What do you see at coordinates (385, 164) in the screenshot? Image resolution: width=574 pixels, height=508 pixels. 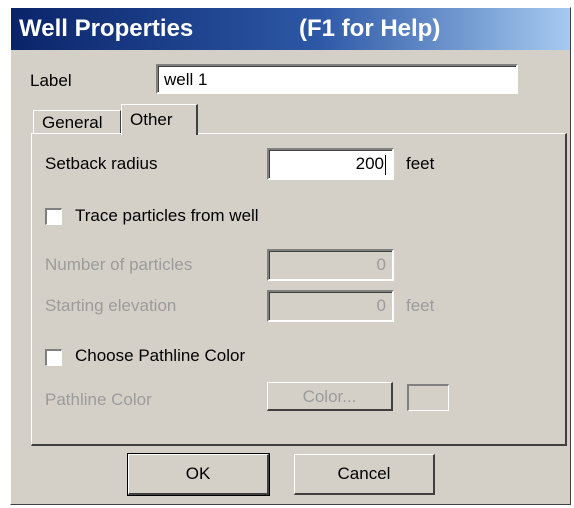 I see `text-caret` at bounding box center [385, 164].